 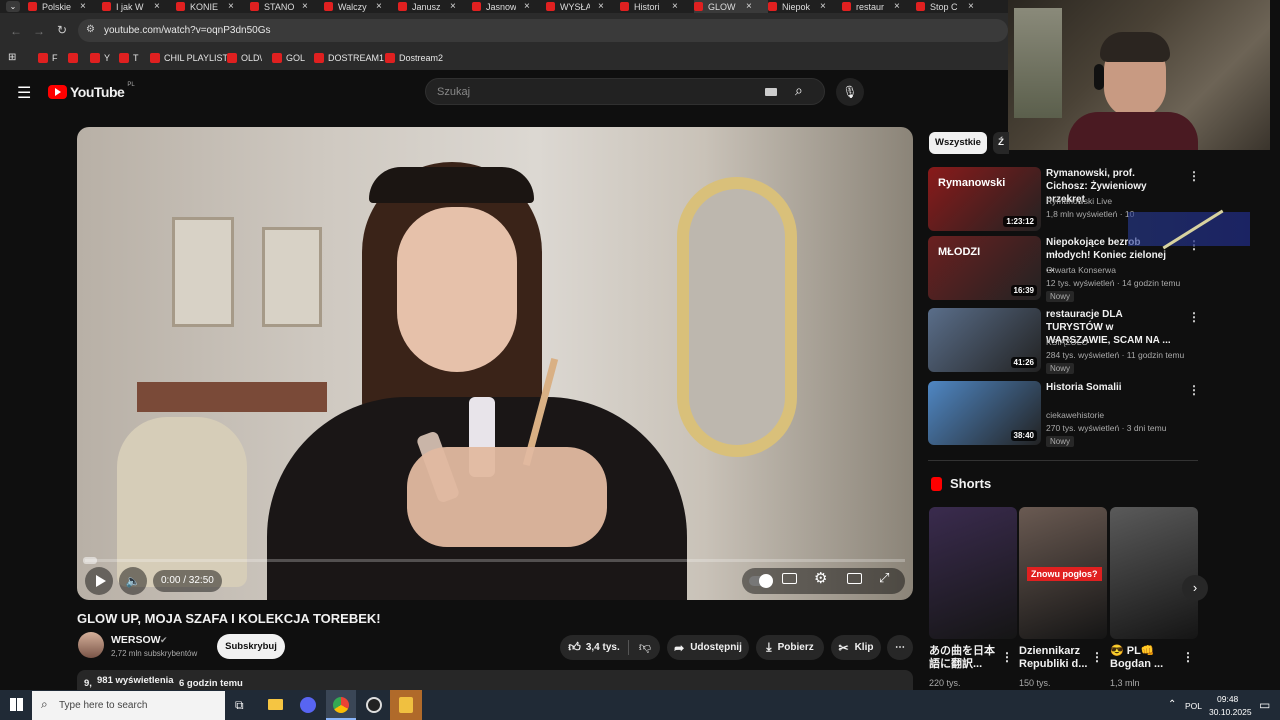 I want to click on chrome-taskbar-button, so click(x=341, y=705).